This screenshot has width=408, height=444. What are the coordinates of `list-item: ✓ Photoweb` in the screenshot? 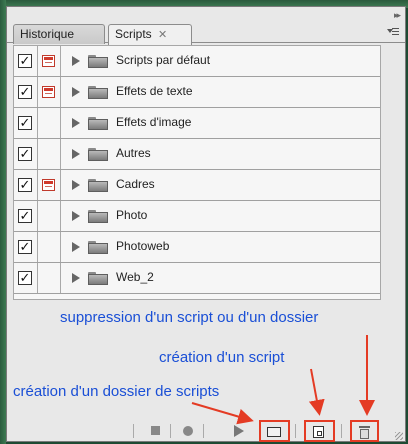 It's located at (197, 247).